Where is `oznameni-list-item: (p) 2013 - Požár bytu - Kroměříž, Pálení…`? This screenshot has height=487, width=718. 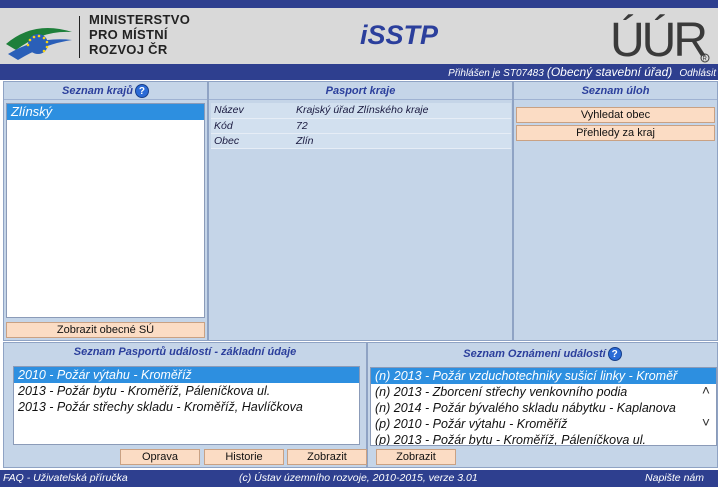
oznameni-list-item: (p) 2013 - Požár bytu - Kroměříž, Pálení… is located at coordinates (543, 438).